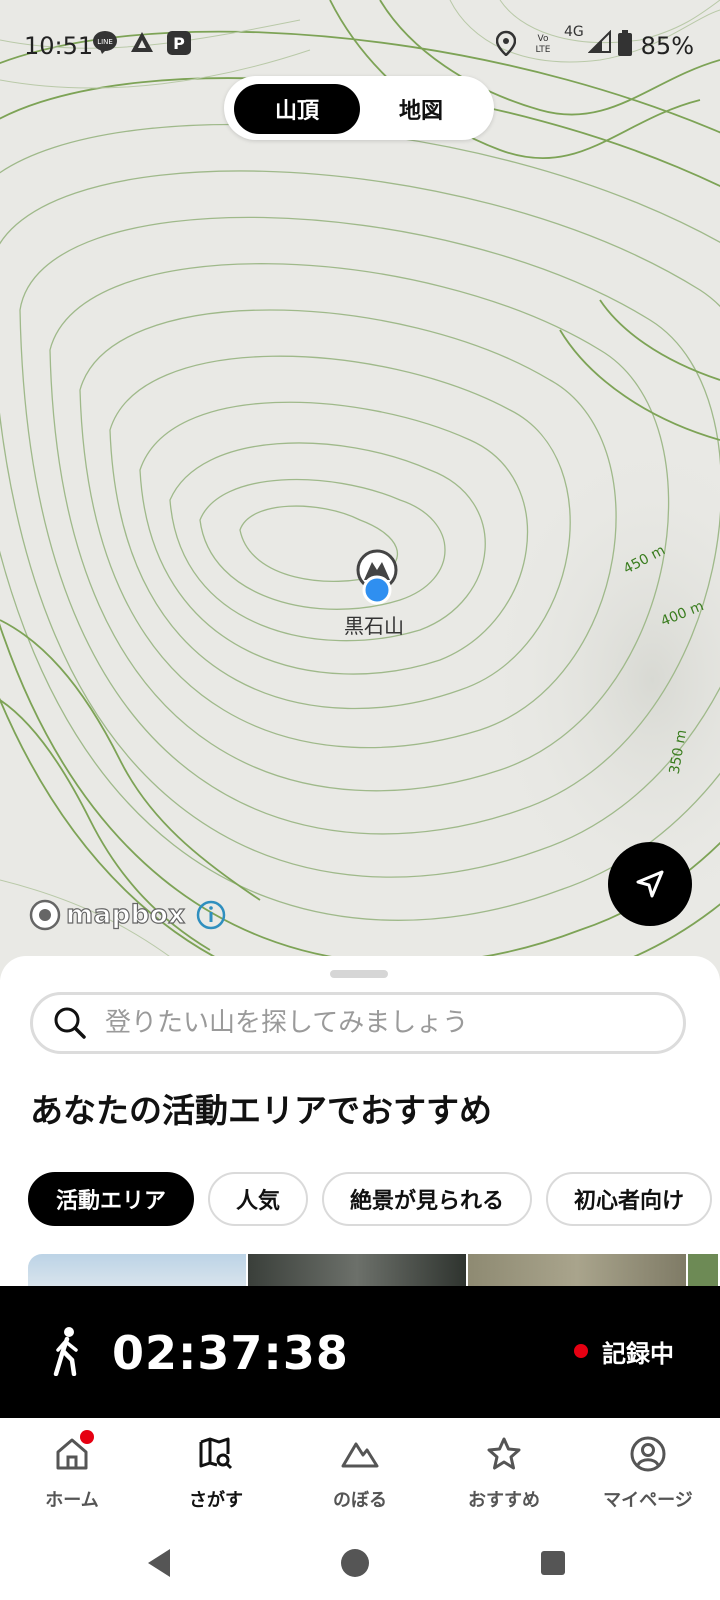 The width and height of the screenshot is (720, 1600). What do you see at coordinates (297, 109) in the screenshot?
I see `toggle-summit: 山頂` at bounding box center [297, 109].